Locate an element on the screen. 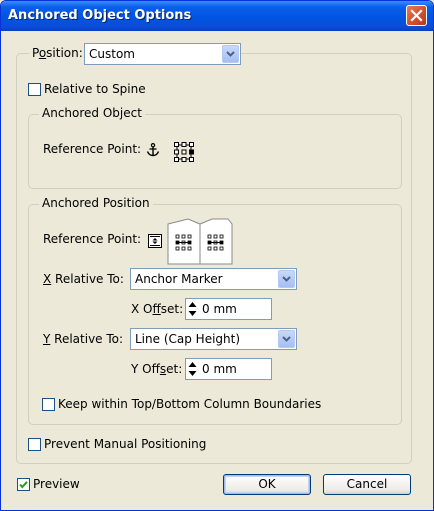 This screenshot has width=434, height=511. anchored-object-legend: Anchored Object is located at coordinates (92, 113).